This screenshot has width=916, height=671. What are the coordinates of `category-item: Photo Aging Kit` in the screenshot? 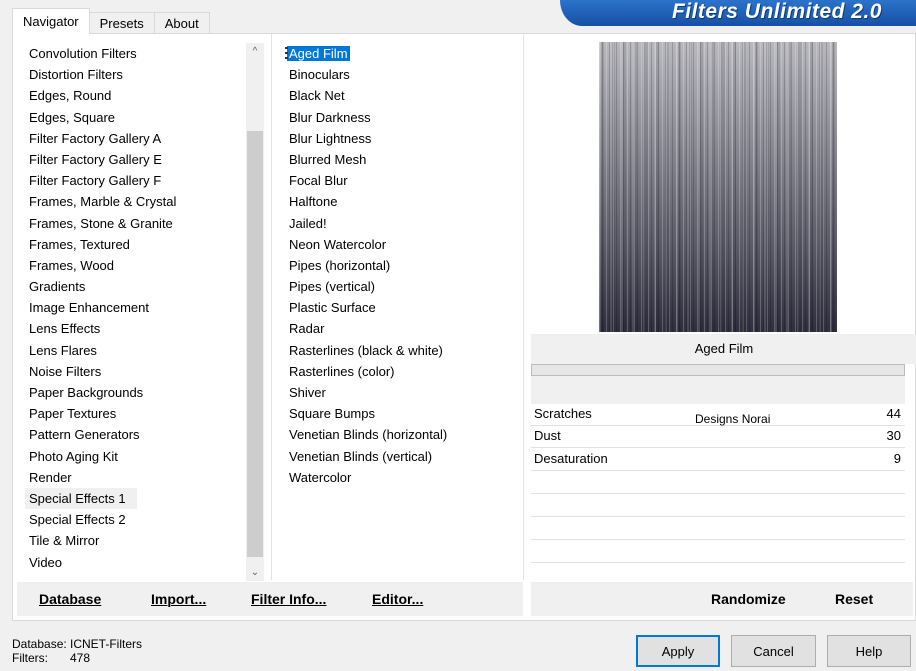 It's located at (140, 456).